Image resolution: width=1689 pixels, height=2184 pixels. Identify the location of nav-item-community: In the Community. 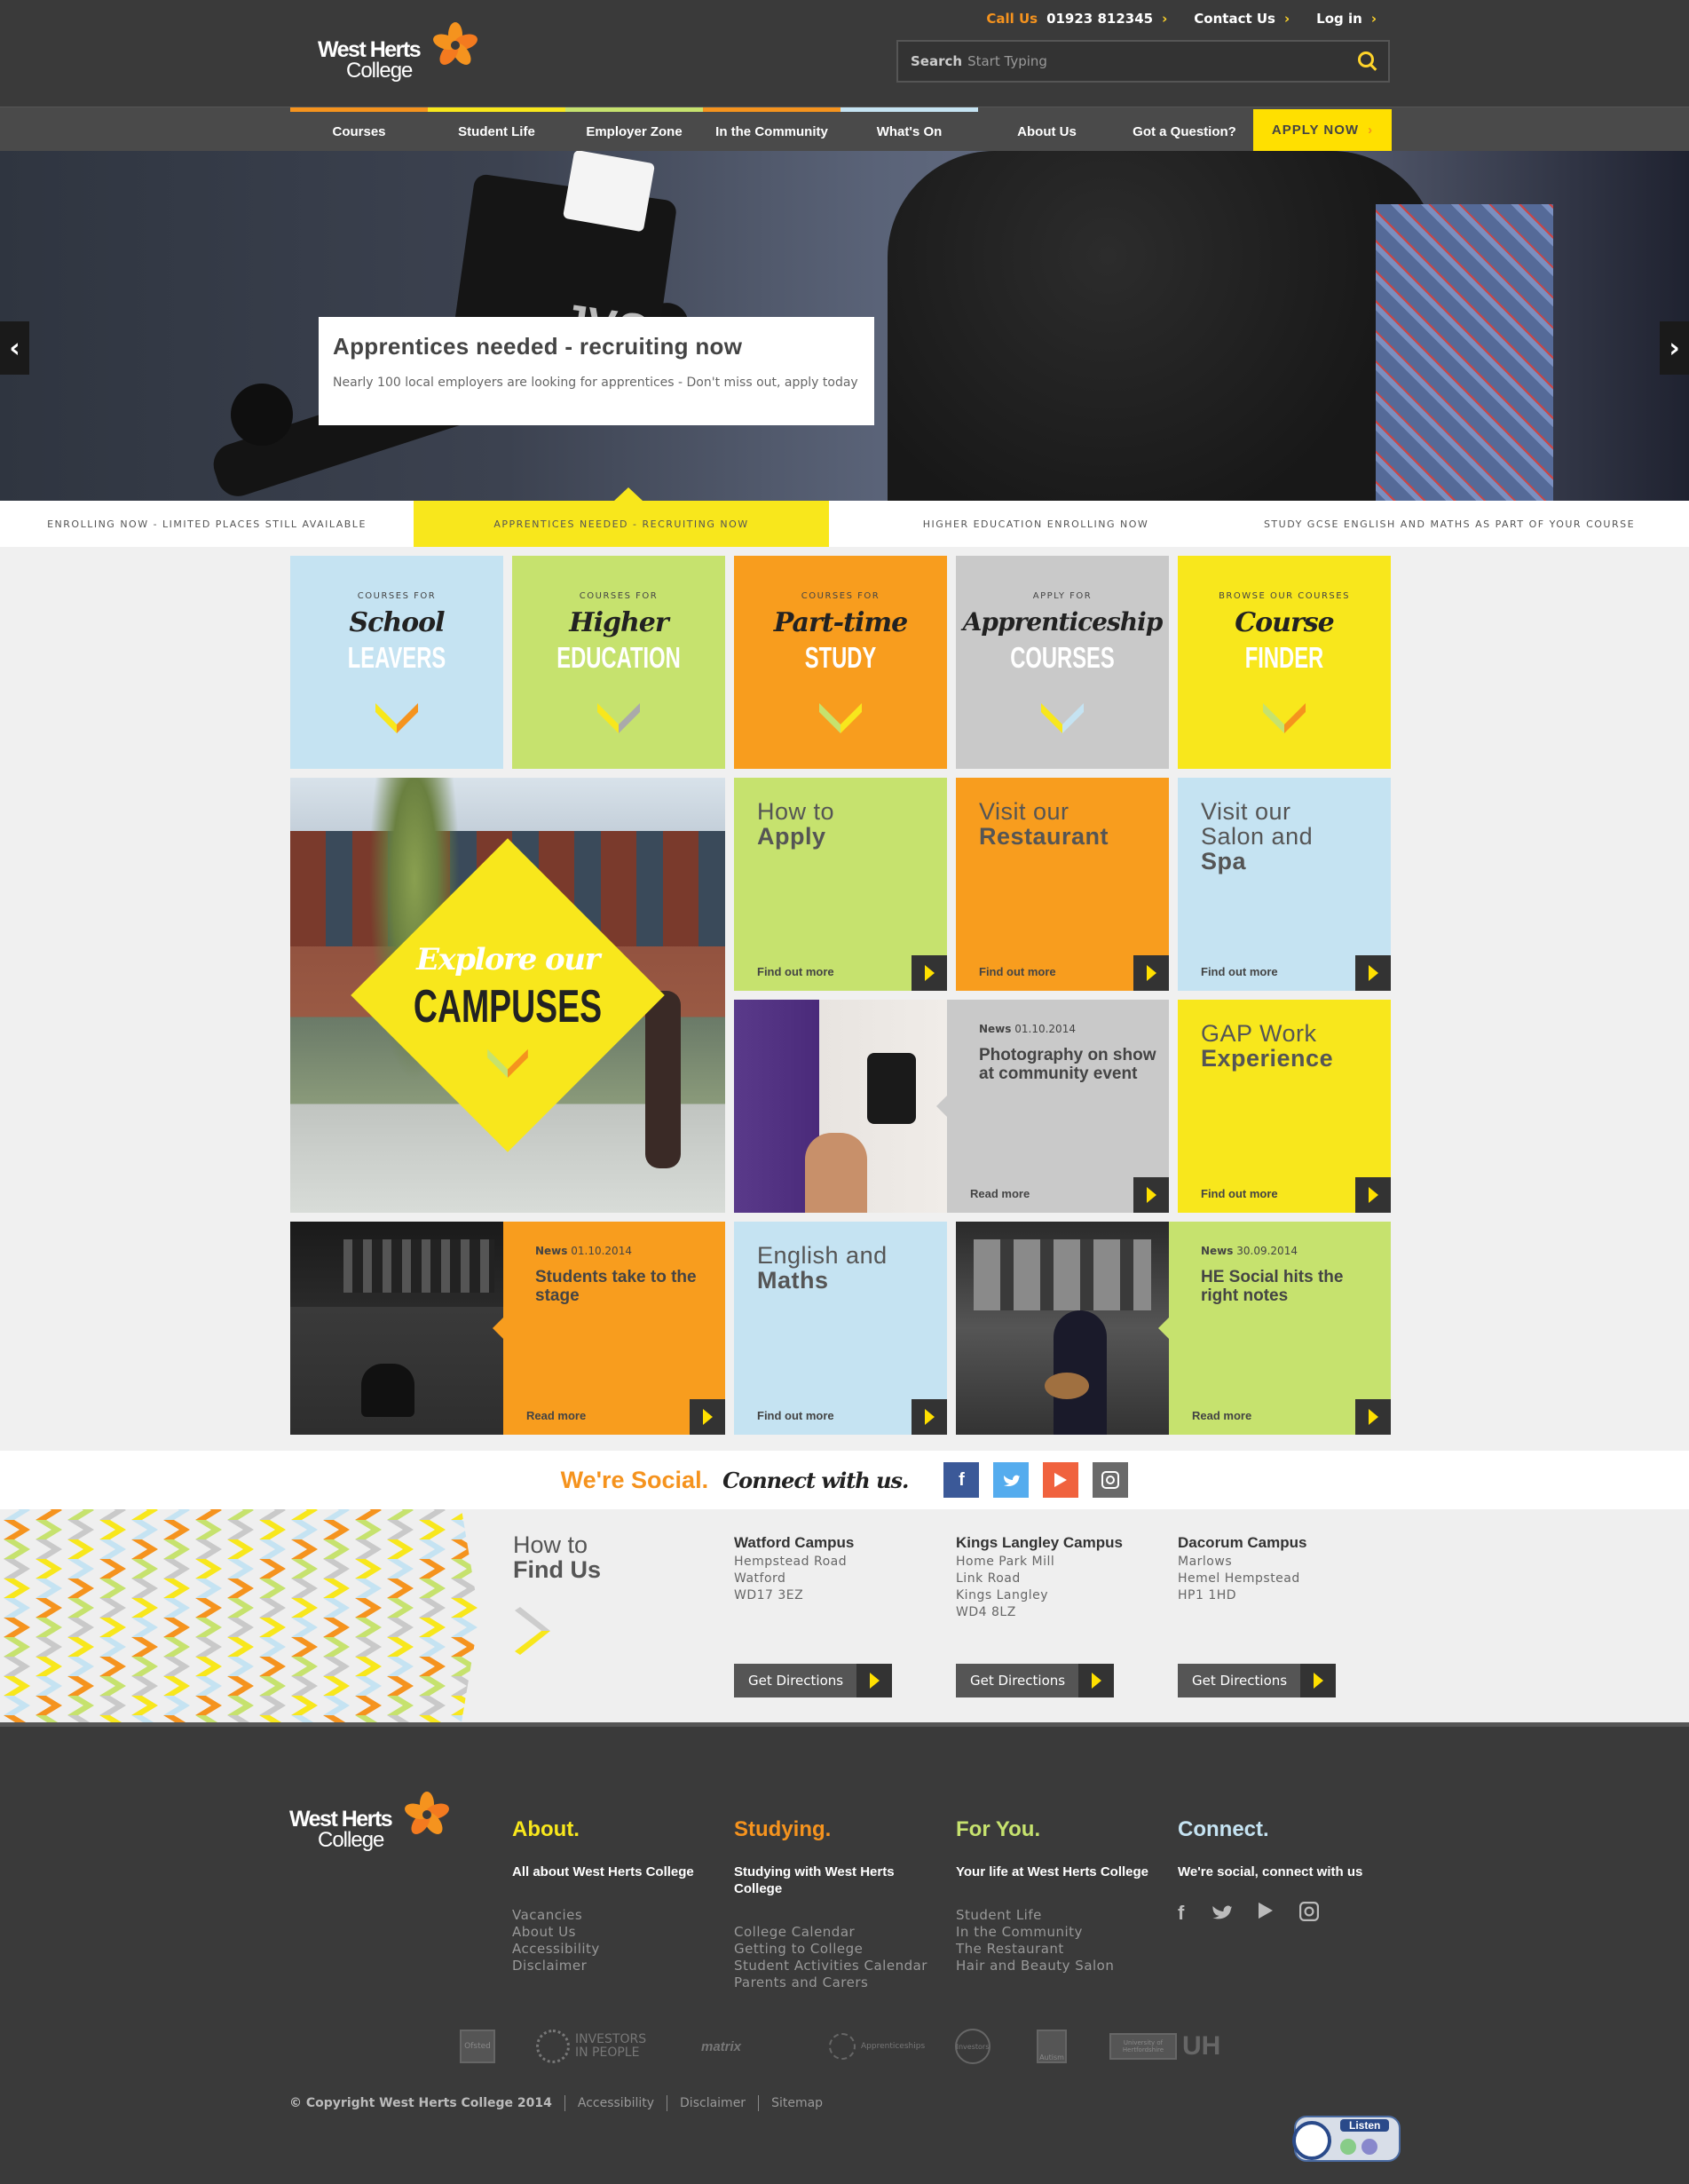
(772, 129).